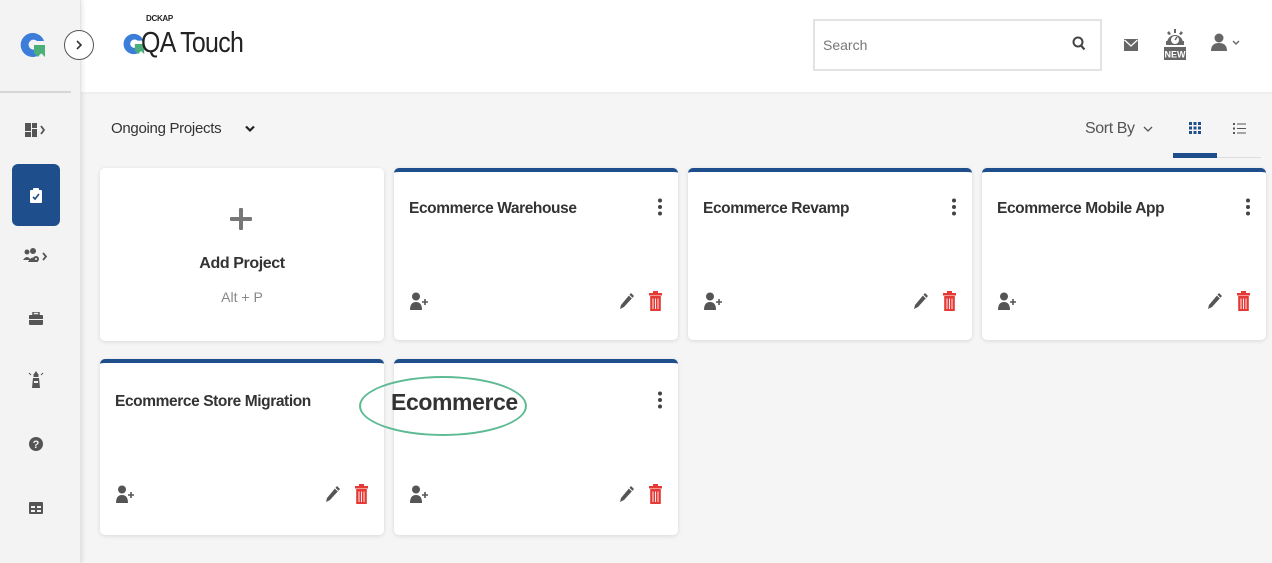  Describe the element at coordinates (830, 254) in the screenshot. I see `project-card: Ecommerce Revamp` at that location.